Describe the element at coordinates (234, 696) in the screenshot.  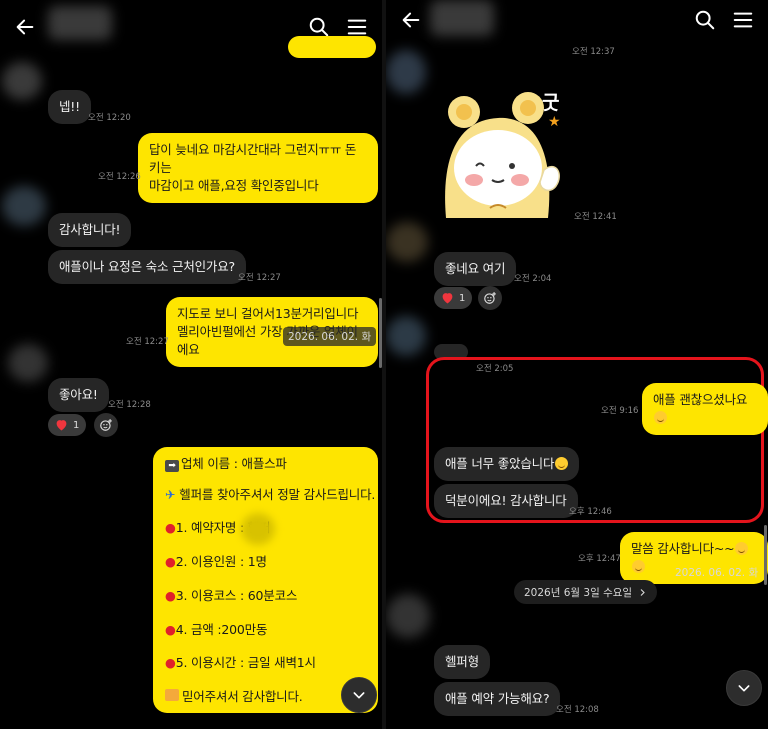
I see `booking-line-8: 믿어주셔서 감사합니다.` at that location.